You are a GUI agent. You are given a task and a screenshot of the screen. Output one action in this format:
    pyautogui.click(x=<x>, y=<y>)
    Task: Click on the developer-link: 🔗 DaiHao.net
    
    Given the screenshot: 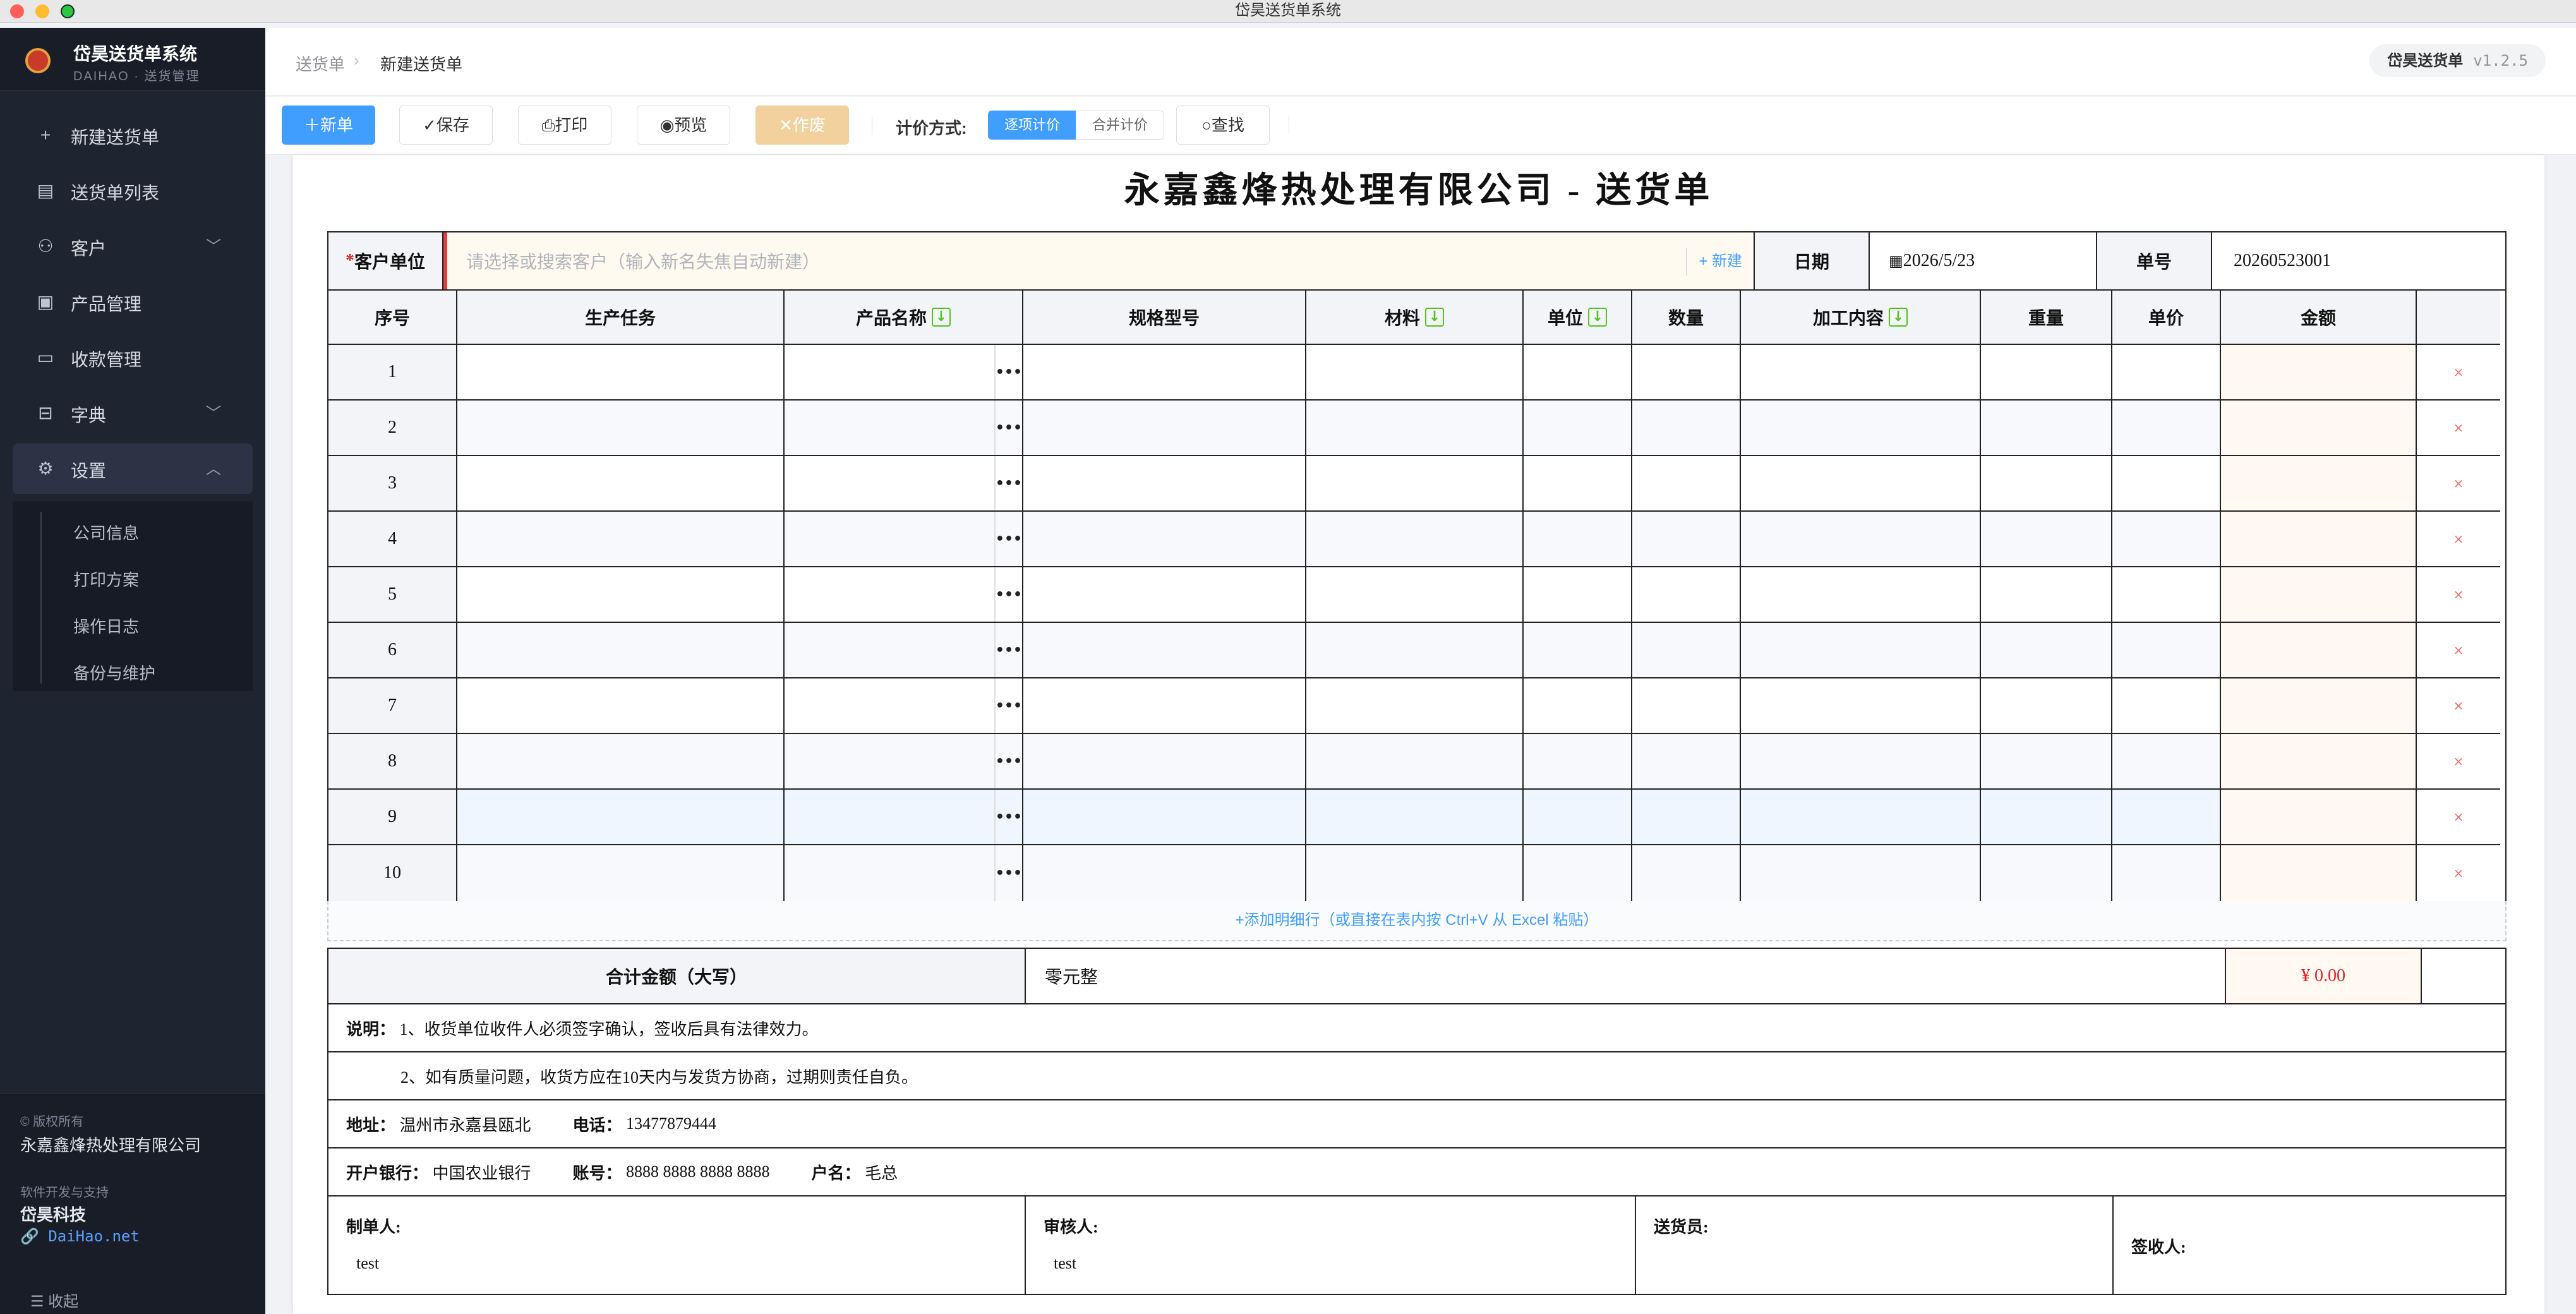 What is the action you would take?
    pyautogui.click(x=80, y=1236)
    